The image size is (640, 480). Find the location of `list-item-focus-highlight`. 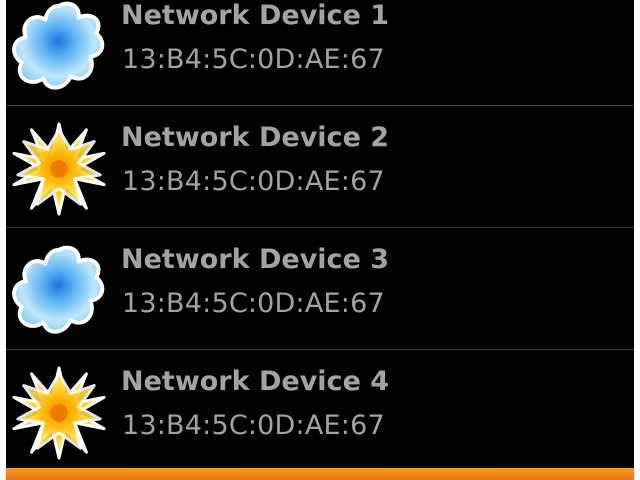

list-item-focus-highlight is located at coordinates (320, 474).